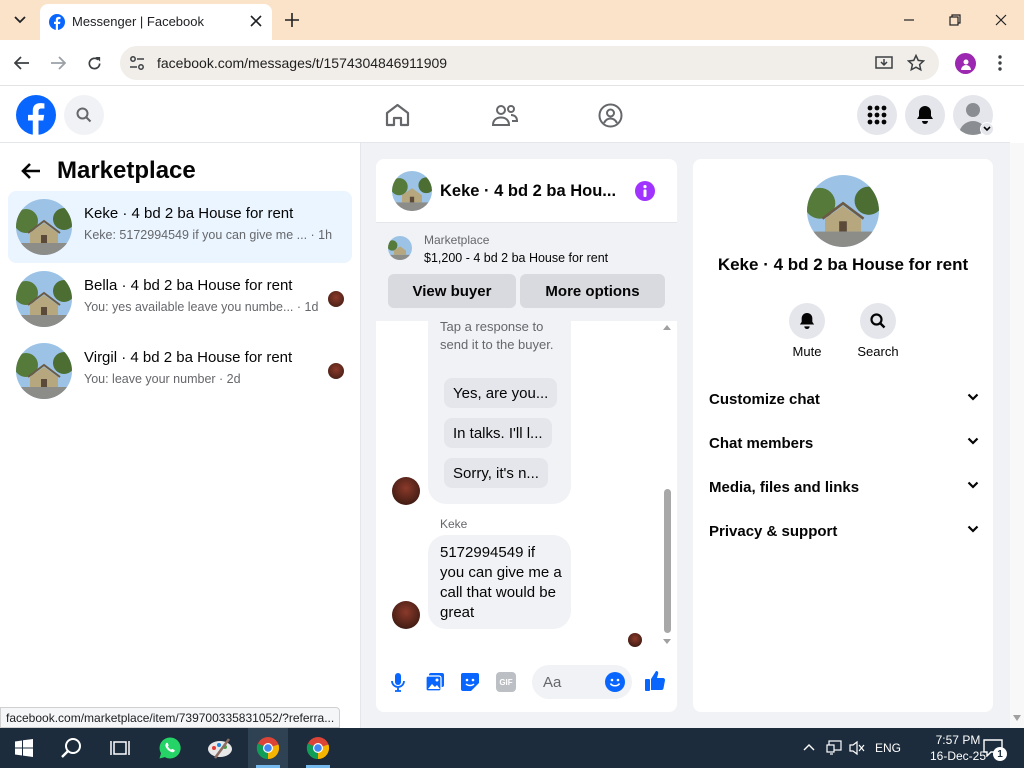 The image size is (1024, 768). Describe the element at coordinates (834, 748) in the screenshot. I see `network-icon` at that location.